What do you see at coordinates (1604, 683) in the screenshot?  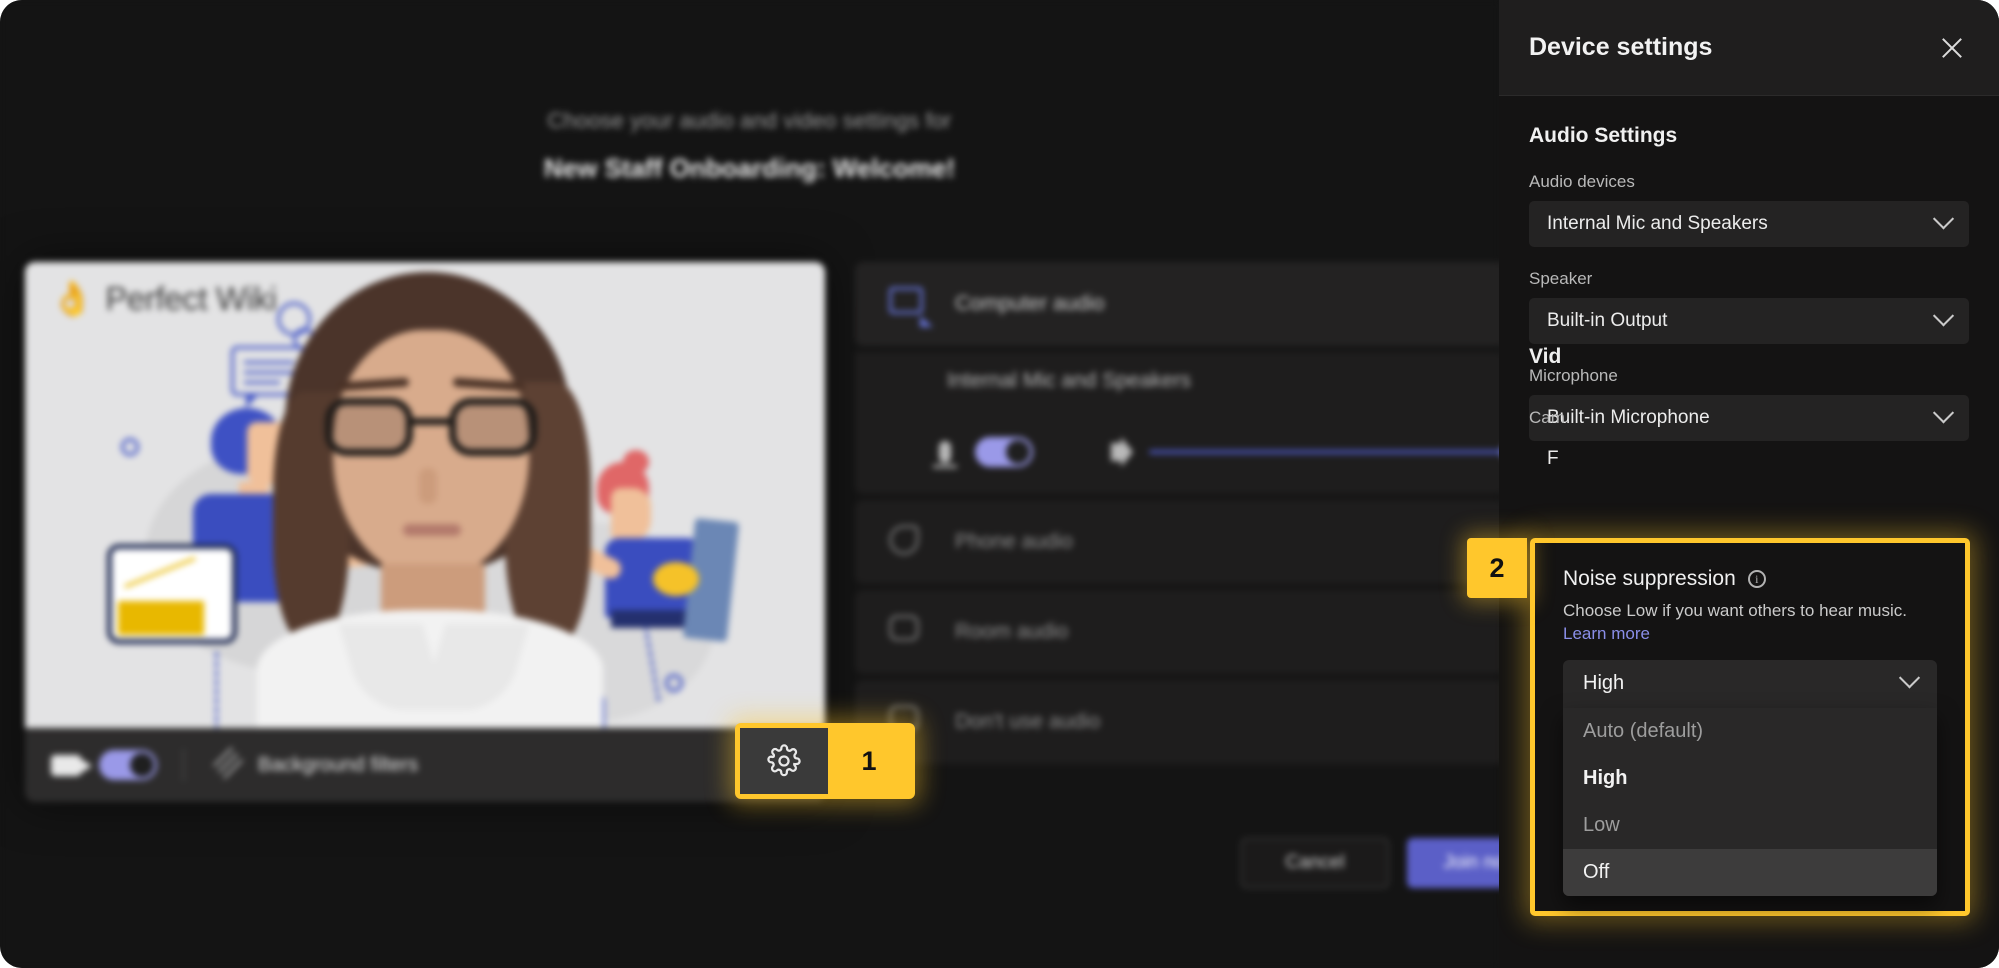 I see `noise-suppression-value: High` at bounding box center [1604, 683].